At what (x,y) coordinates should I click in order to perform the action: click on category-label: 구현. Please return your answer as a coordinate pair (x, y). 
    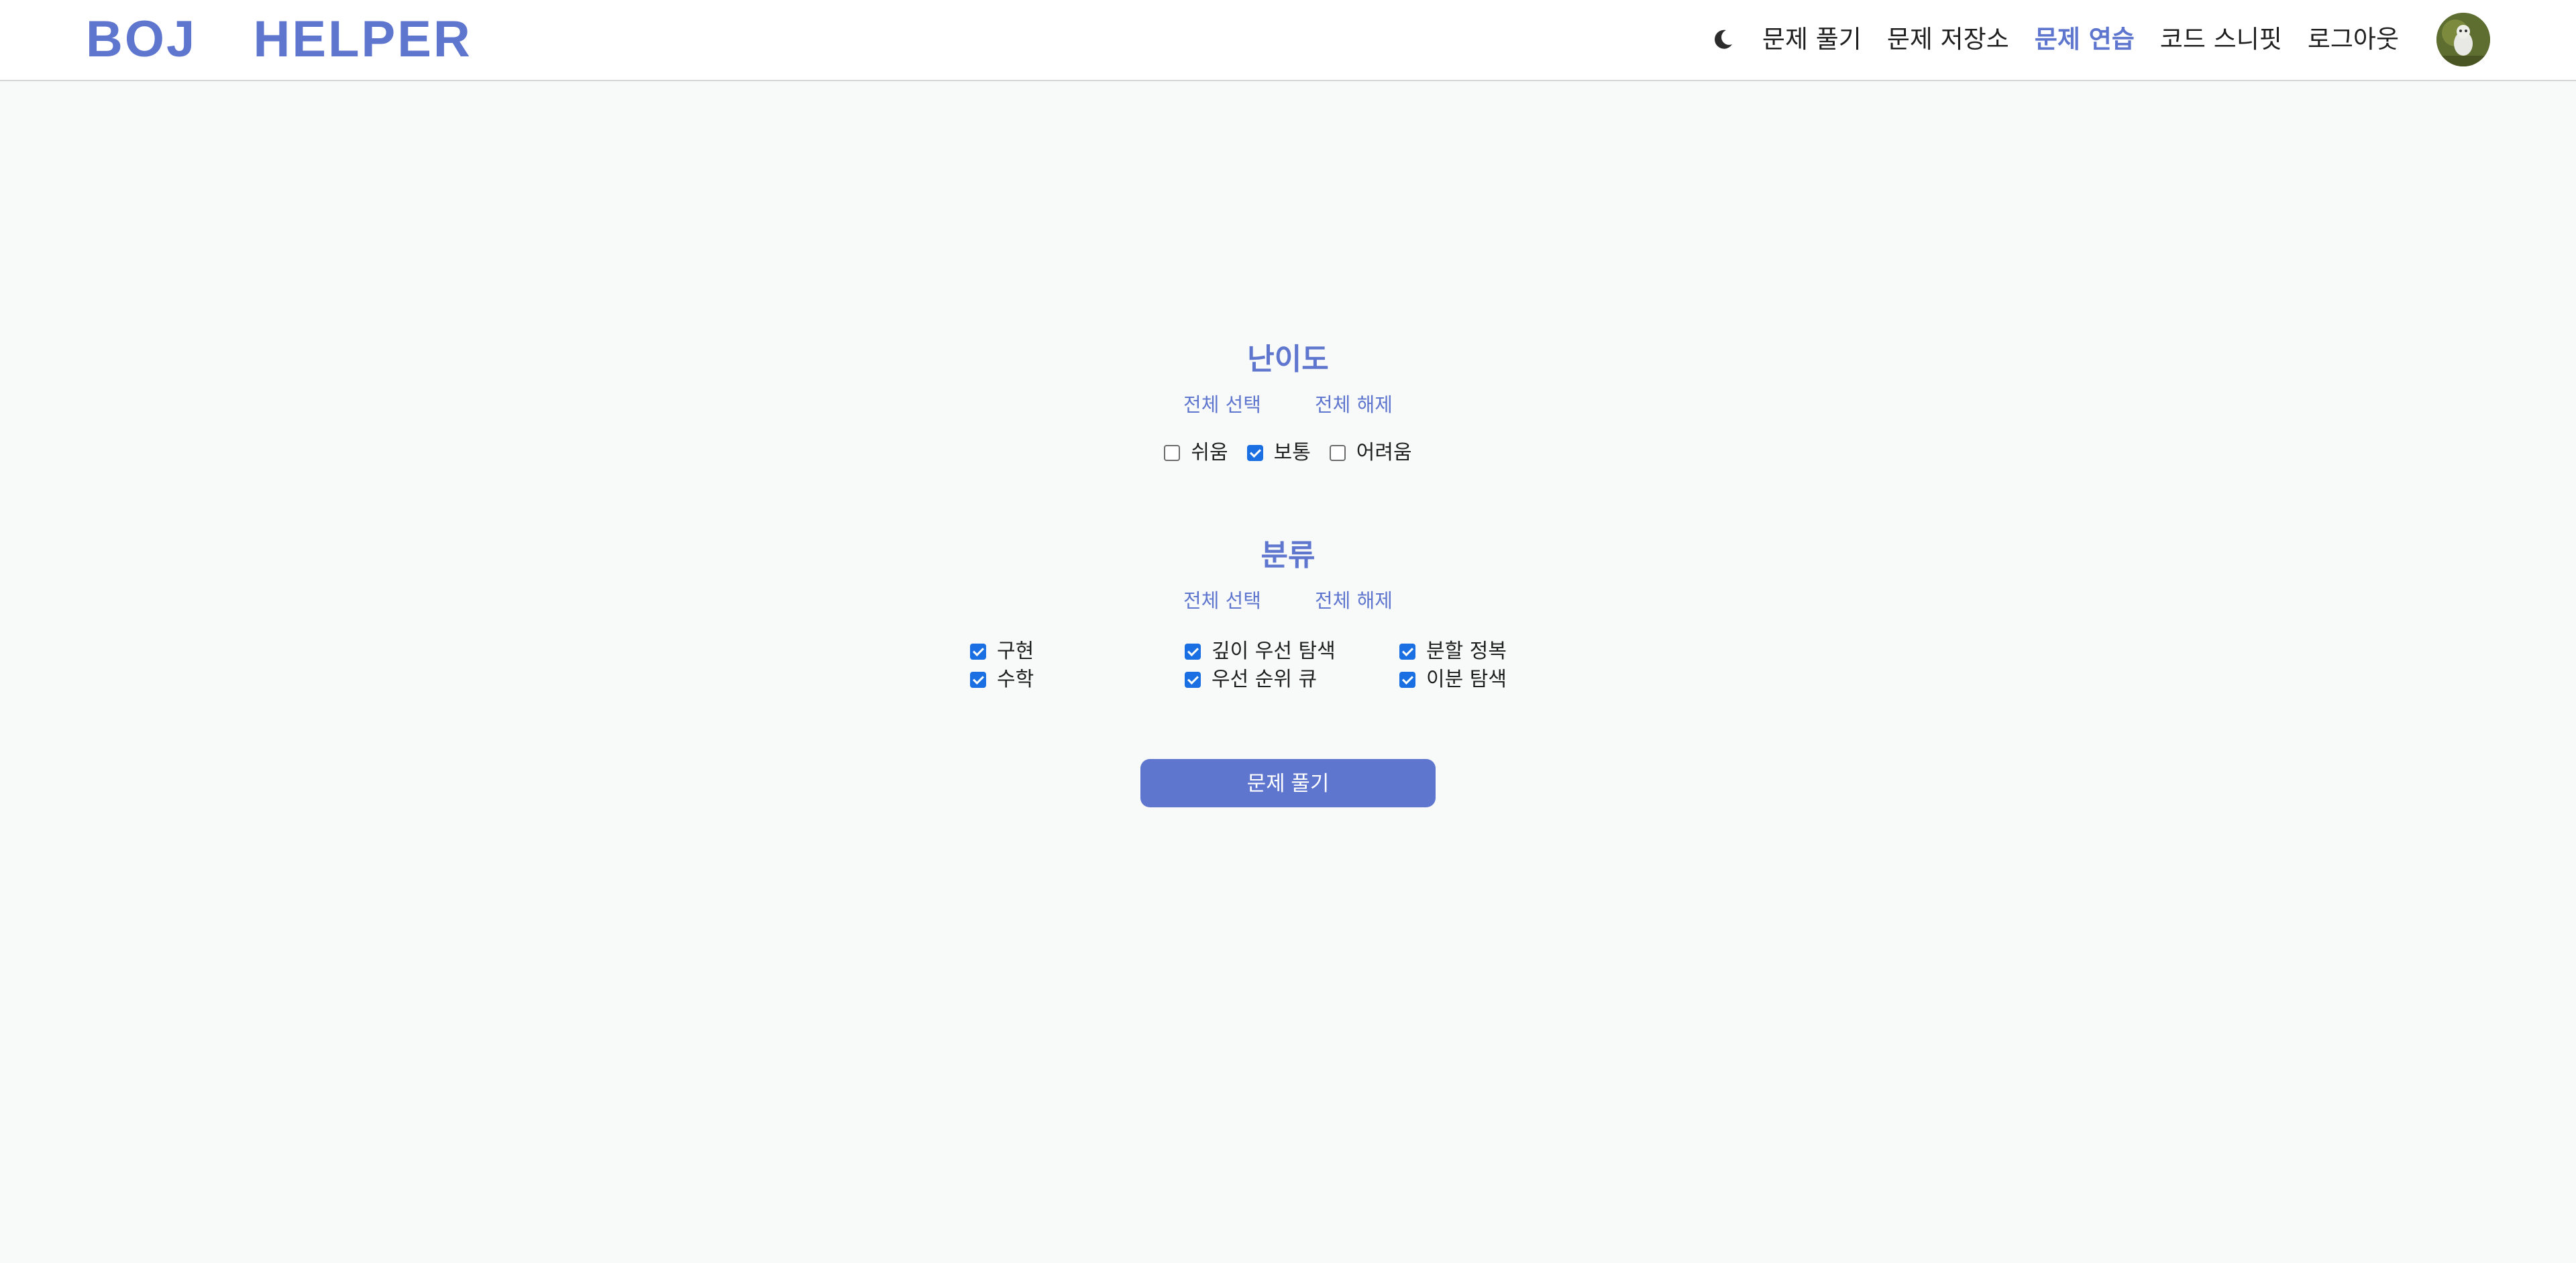
    Looking at the image, I should click on (1015, 651).